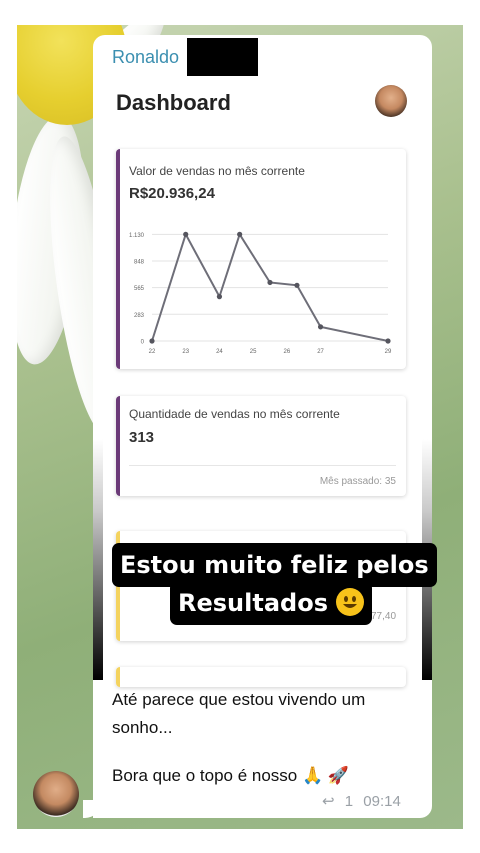 The height and width of the screenshot is (853, 480). I want to click on dashboard-title: Dashboard, so click(173, 102).